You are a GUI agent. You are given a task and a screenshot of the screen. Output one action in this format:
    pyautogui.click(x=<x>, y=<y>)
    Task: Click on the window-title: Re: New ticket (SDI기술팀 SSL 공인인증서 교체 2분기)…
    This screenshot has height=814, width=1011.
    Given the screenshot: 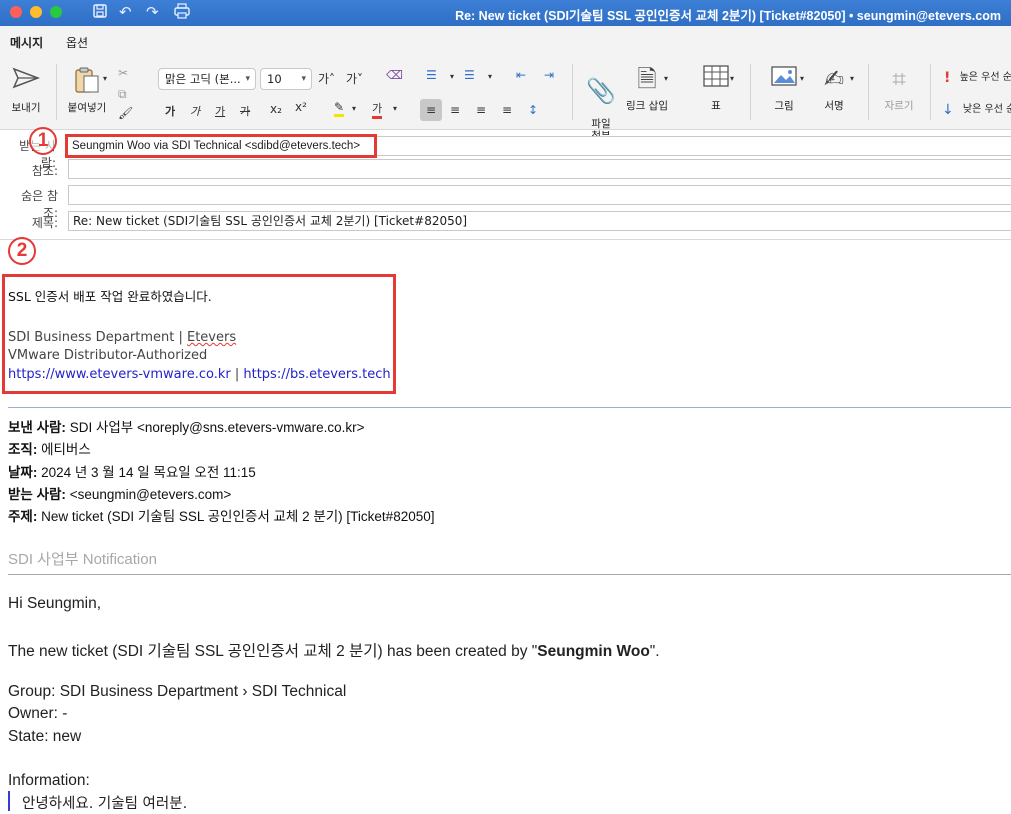 What is the action you would take?
    pyautogui.click(x=728, y=16)
    